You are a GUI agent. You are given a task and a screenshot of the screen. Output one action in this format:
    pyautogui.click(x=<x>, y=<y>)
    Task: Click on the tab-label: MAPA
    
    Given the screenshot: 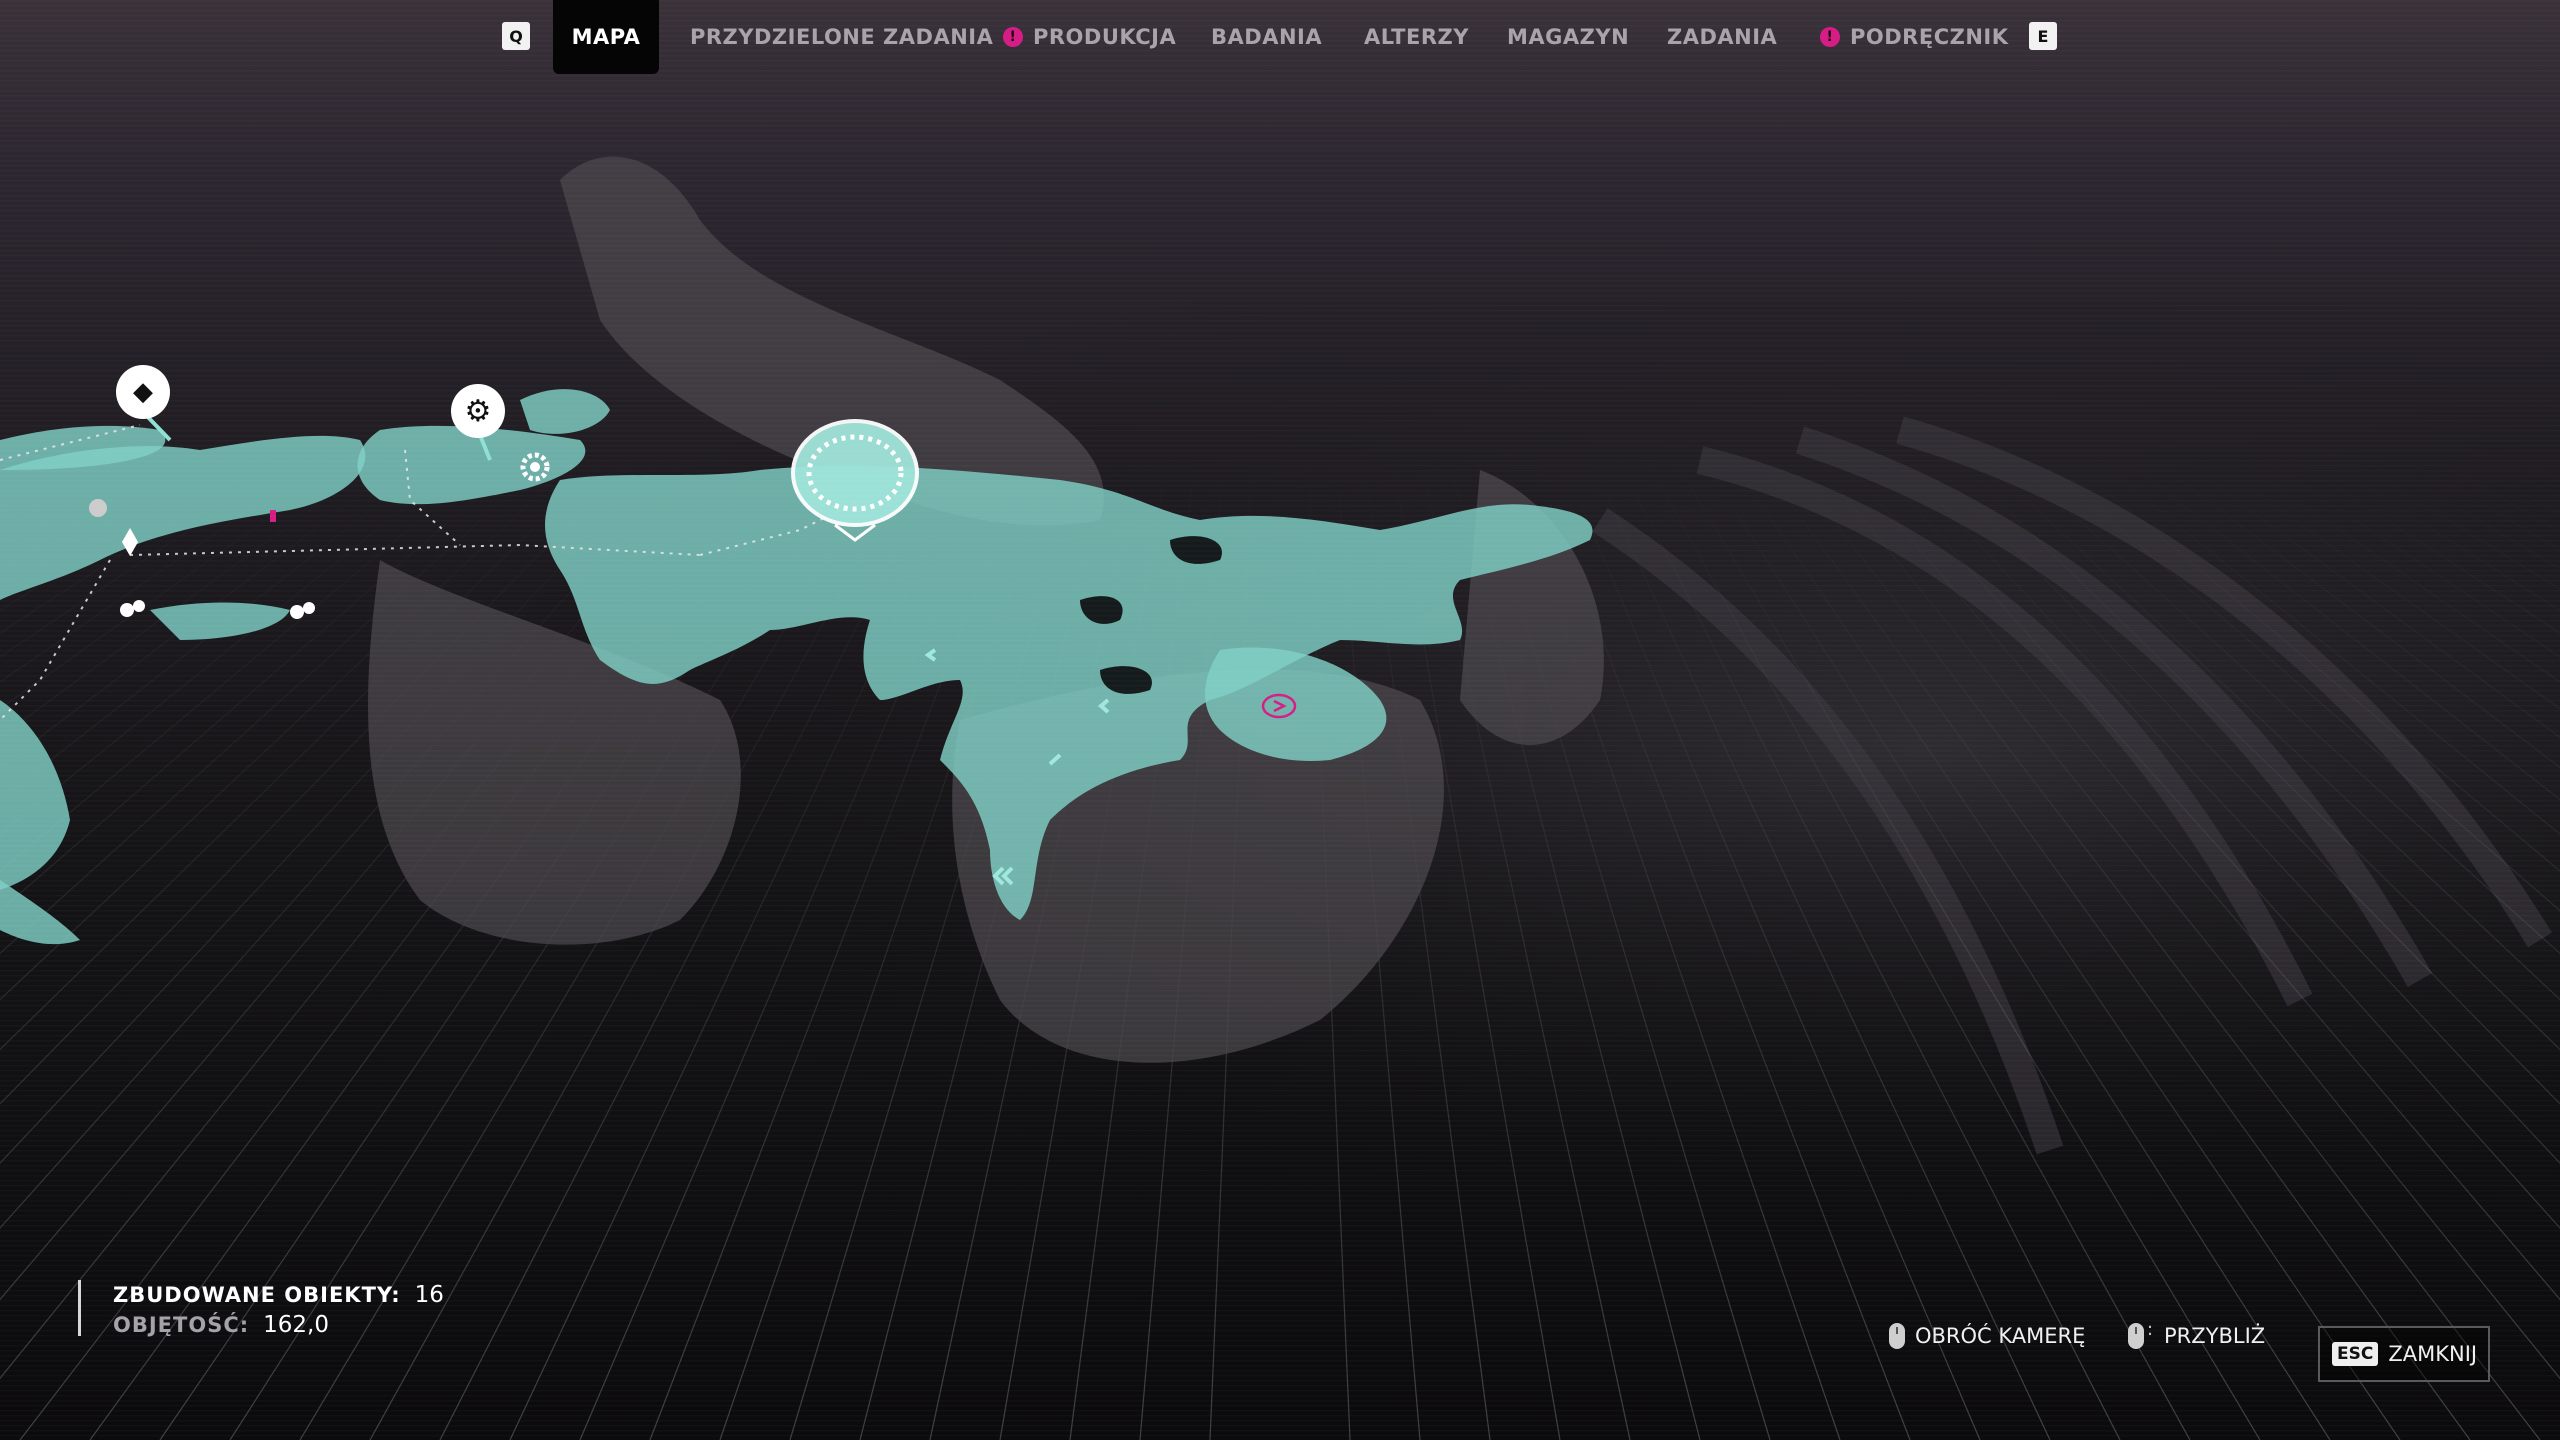 What is the action you would take?
    pyautogui.click(x=606, y=37)
    